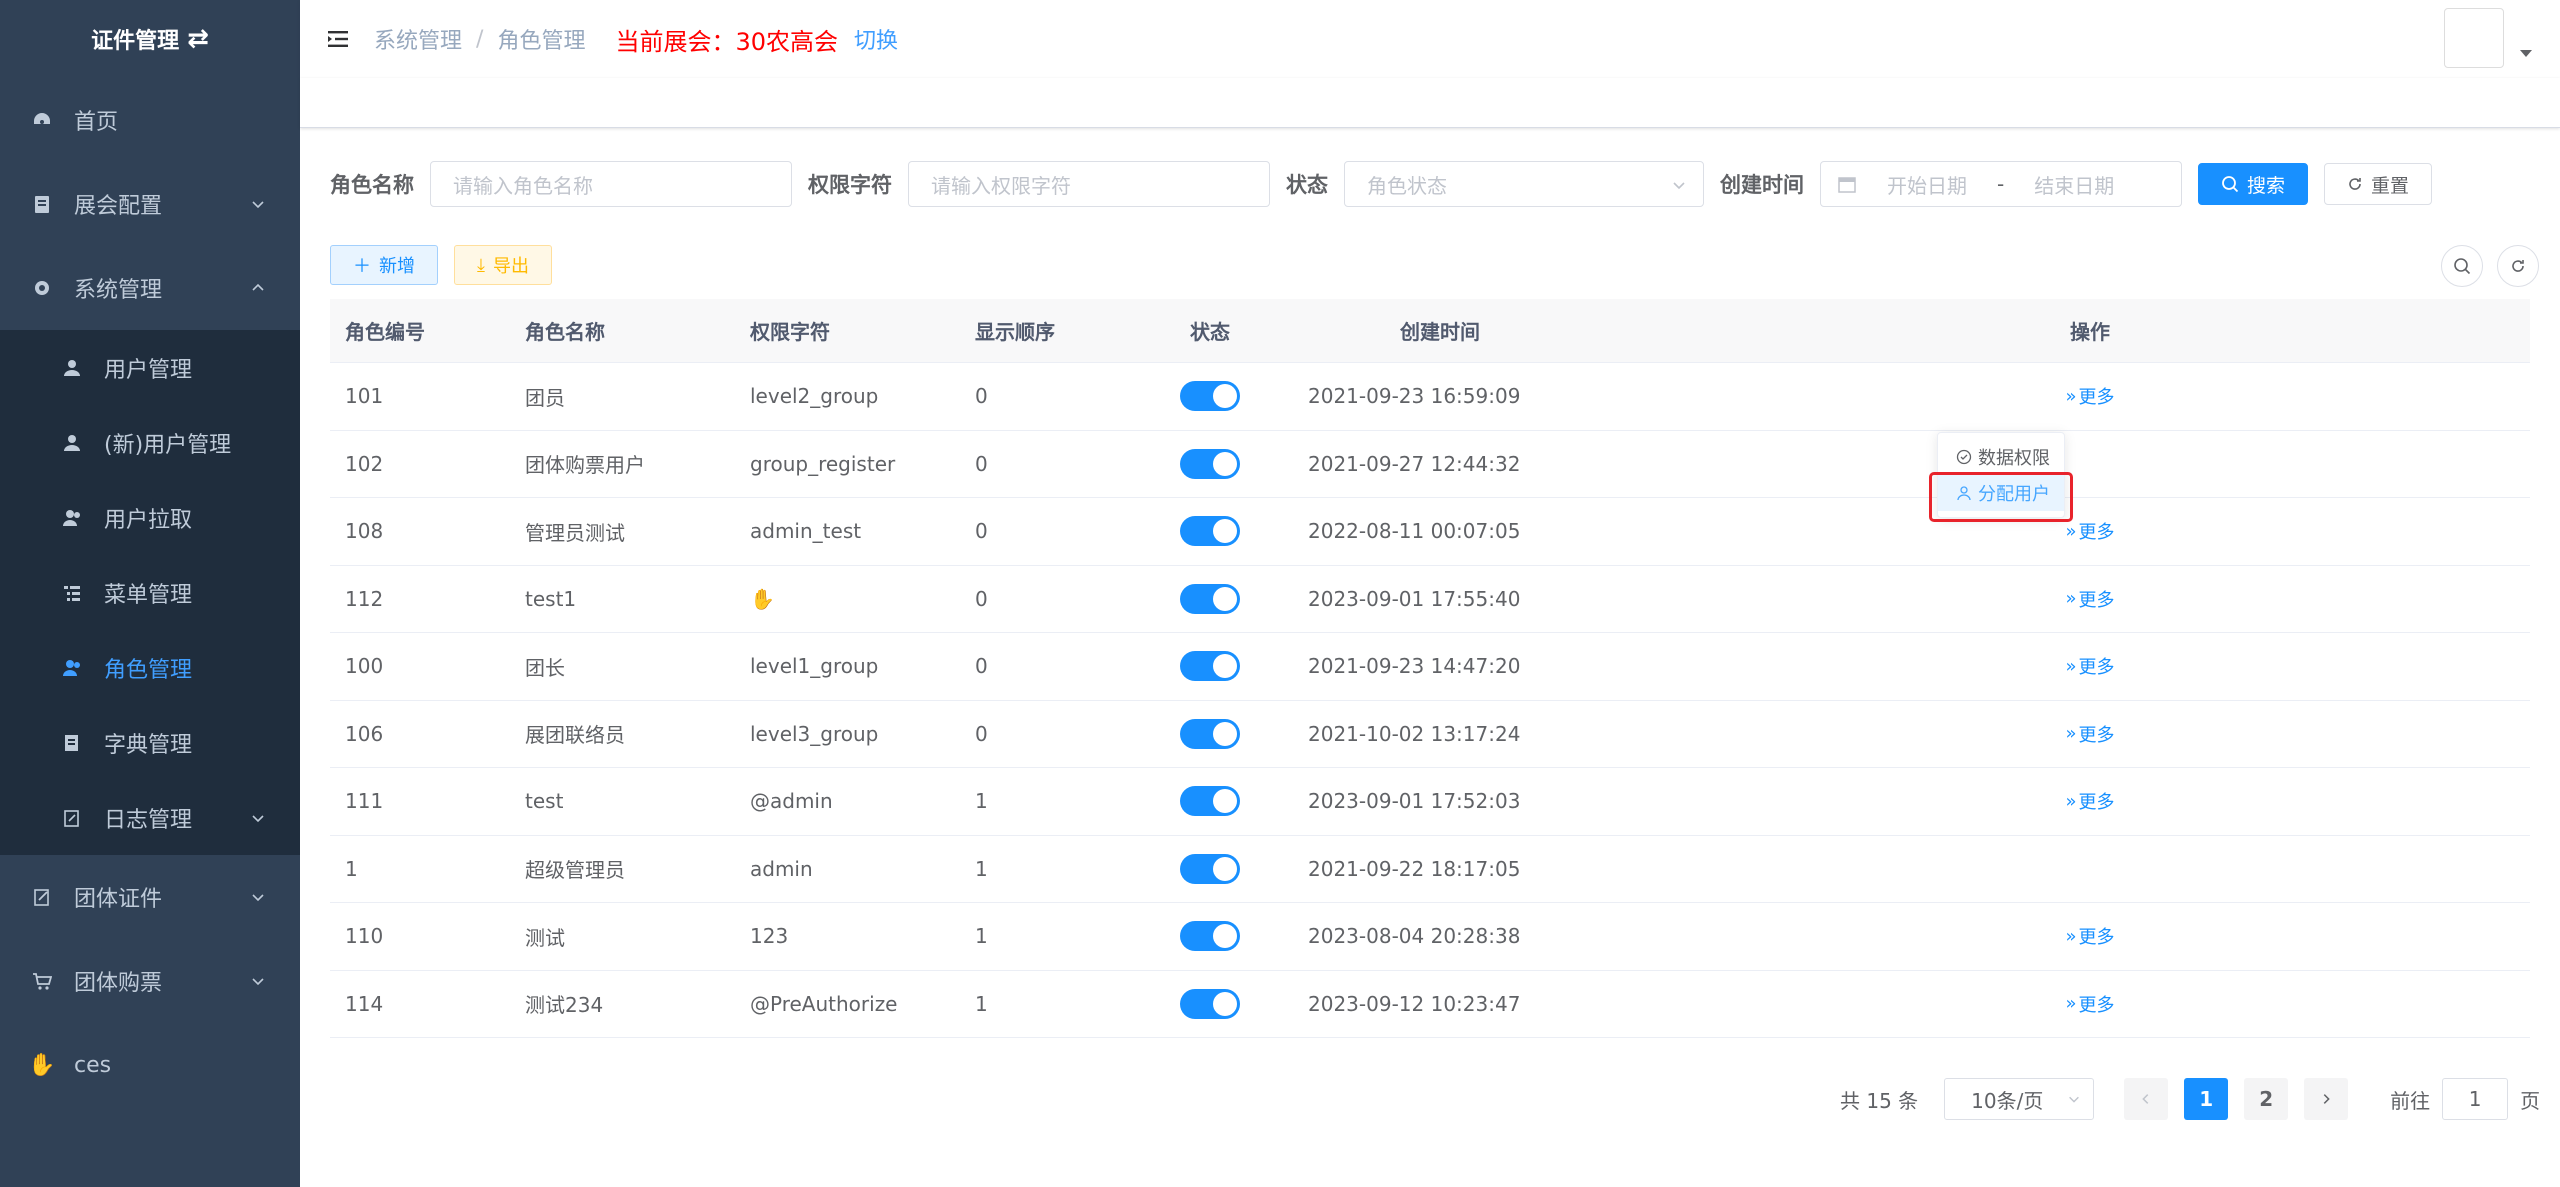  Describe the element at coordinates (2355, 184) in the screenshot. I see `refresh-icon` at that location.